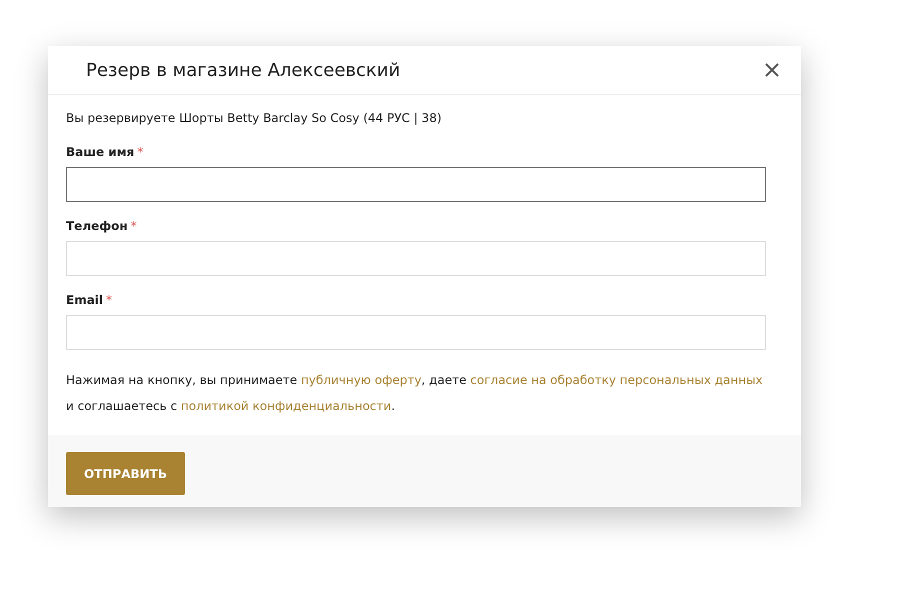 This screenshot has height=605, width=900. I want to click on consent-text: Нажимая на кнопку, вы принимаете публичную оферту, даете согласие на обработку персональных данных и соглашаетесь с политикой конфиденциальности., so click(415, 393).